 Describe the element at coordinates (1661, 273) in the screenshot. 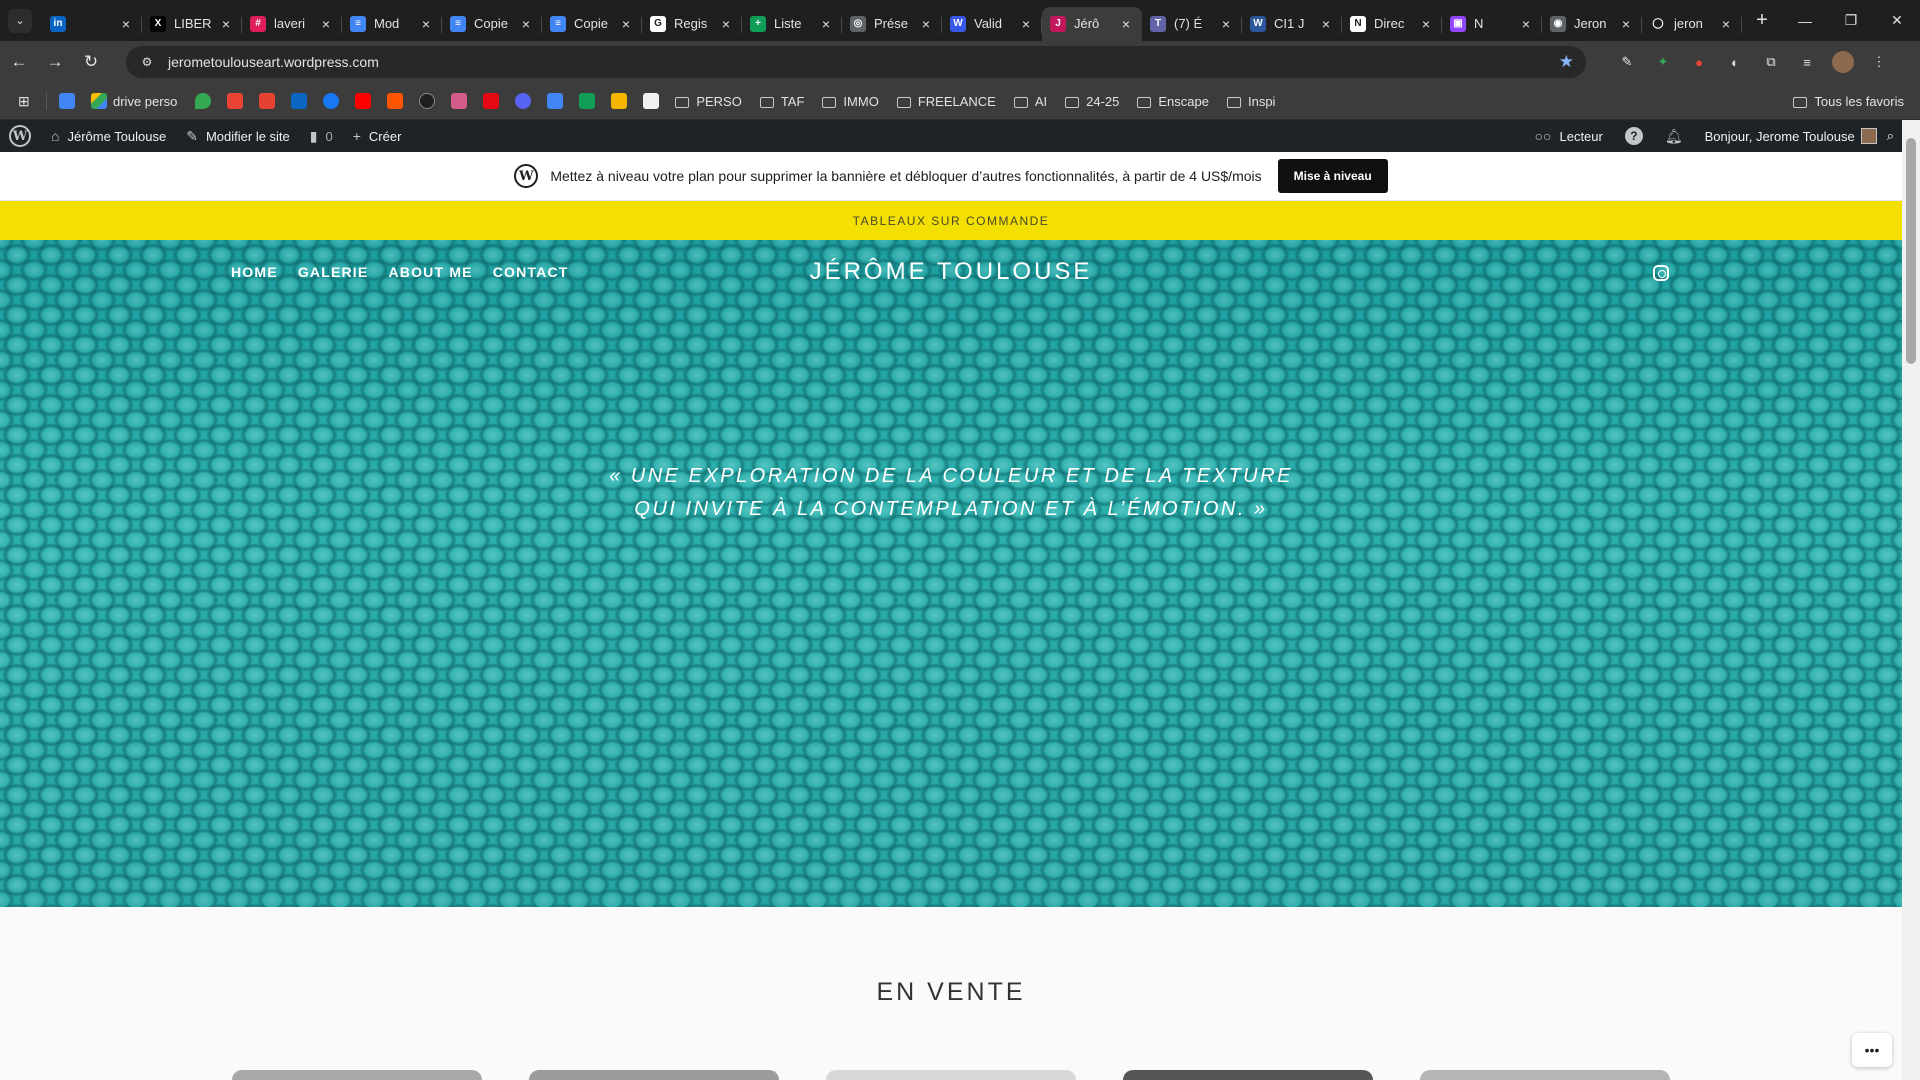

I see `instagram-icon` at that location.